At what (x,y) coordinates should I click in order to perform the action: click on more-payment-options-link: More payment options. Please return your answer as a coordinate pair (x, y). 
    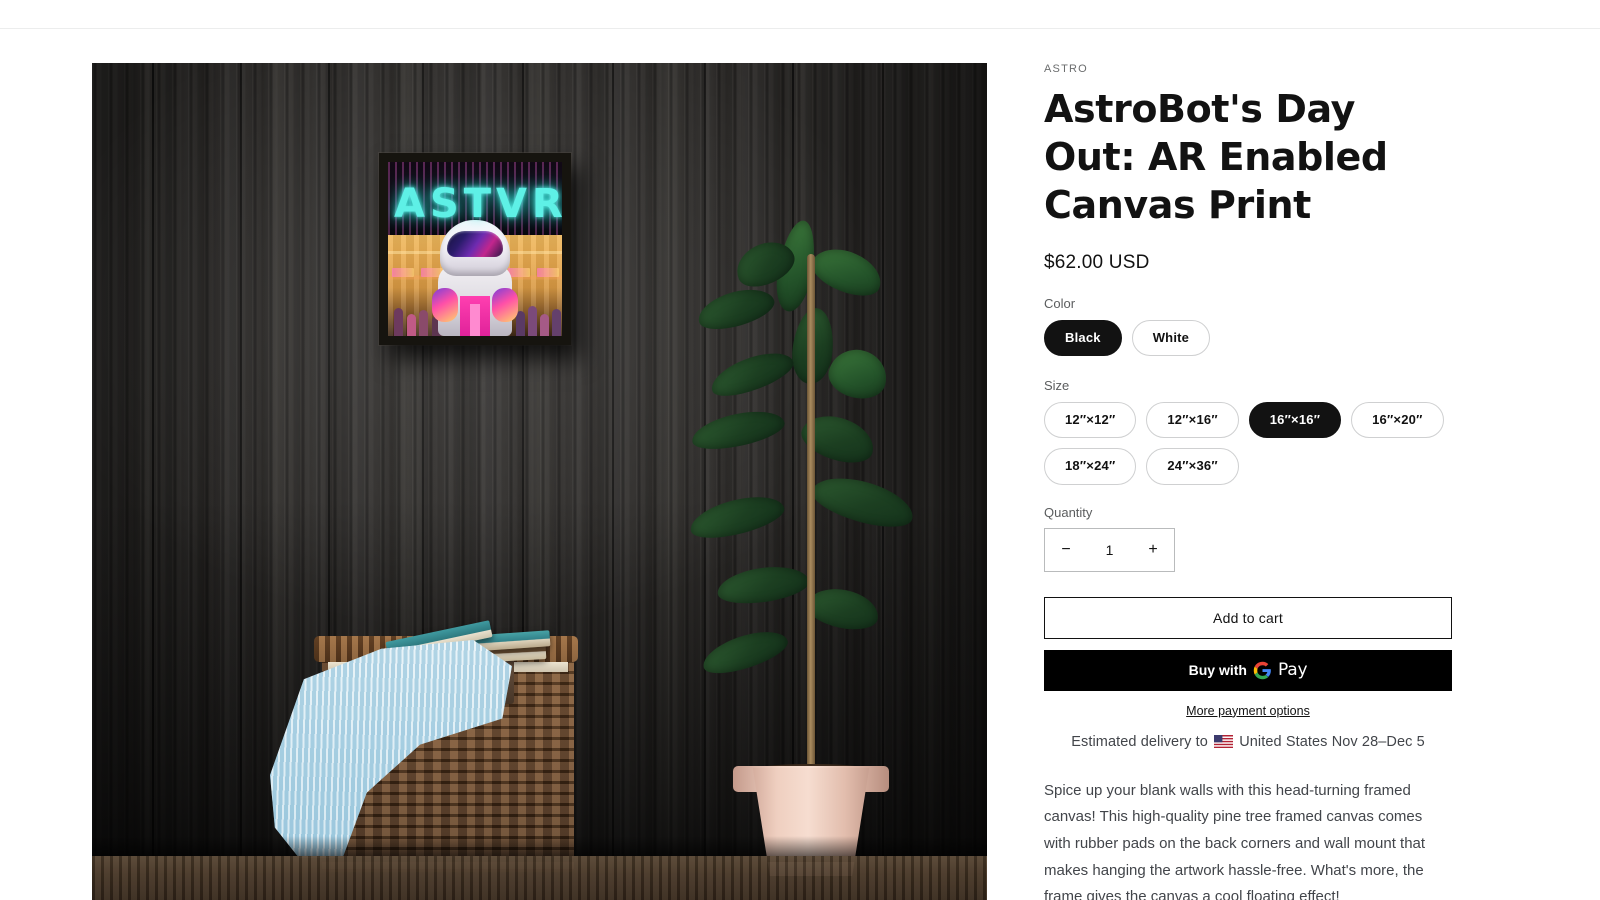
    Looking at the image, I should click on (1248, 711).